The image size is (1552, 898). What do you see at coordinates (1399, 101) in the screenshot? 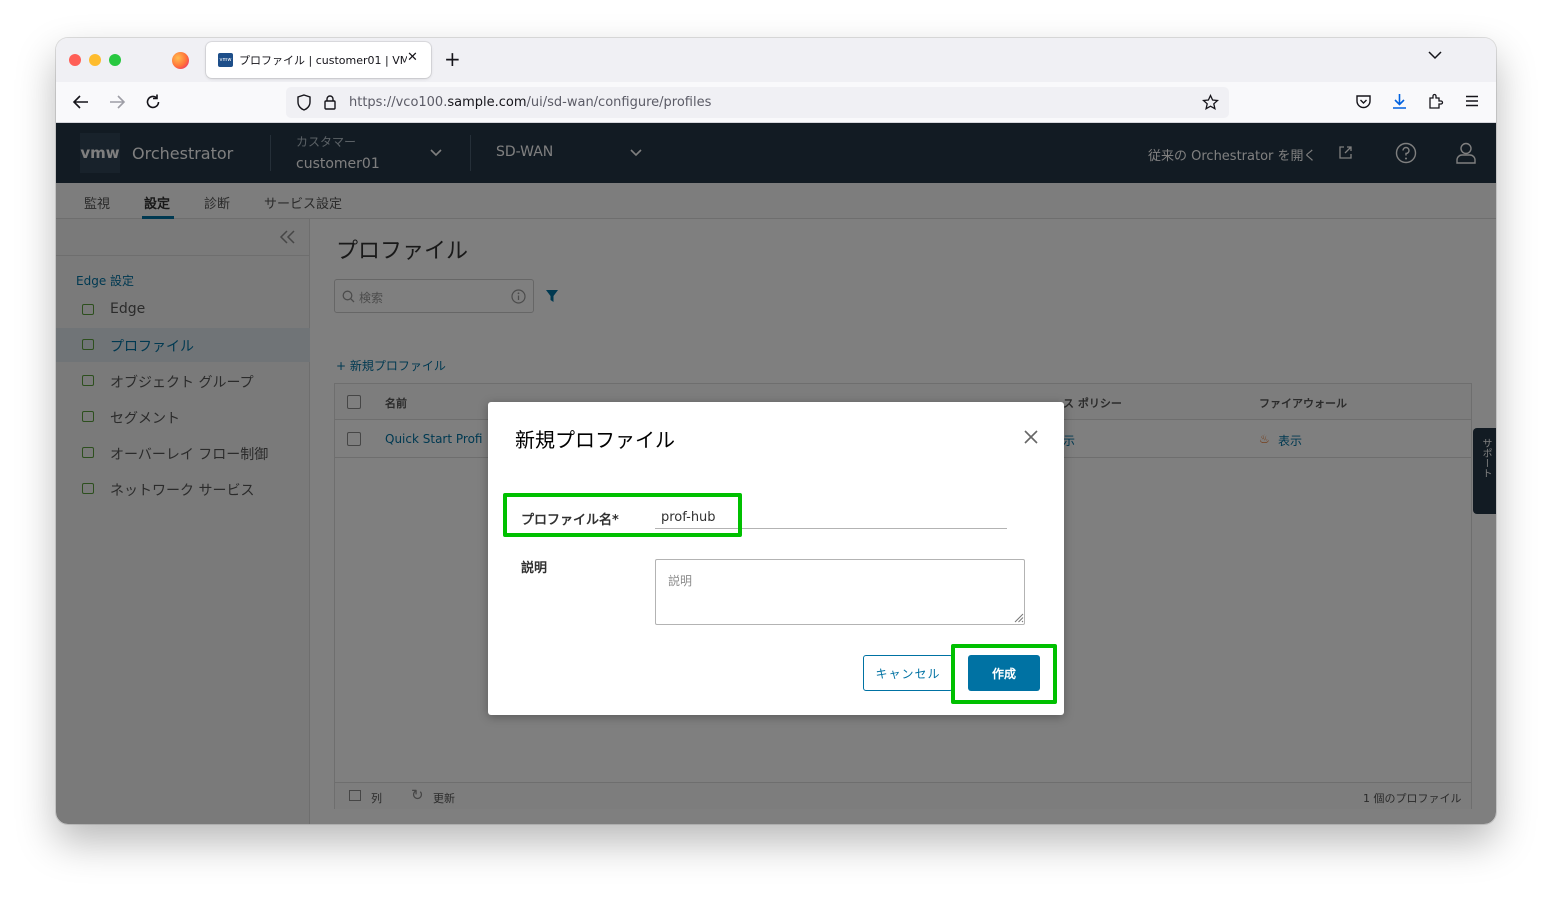
I see `download-icon` at bounding box center [1399, 101].